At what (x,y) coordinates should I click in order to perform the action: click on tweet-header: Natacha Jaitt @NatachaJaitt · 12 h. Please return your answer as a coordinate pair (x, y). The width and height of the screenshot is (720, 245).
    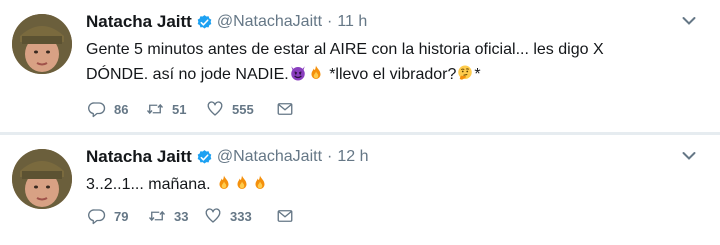
    Looking at the image, I should click on (227, 157).